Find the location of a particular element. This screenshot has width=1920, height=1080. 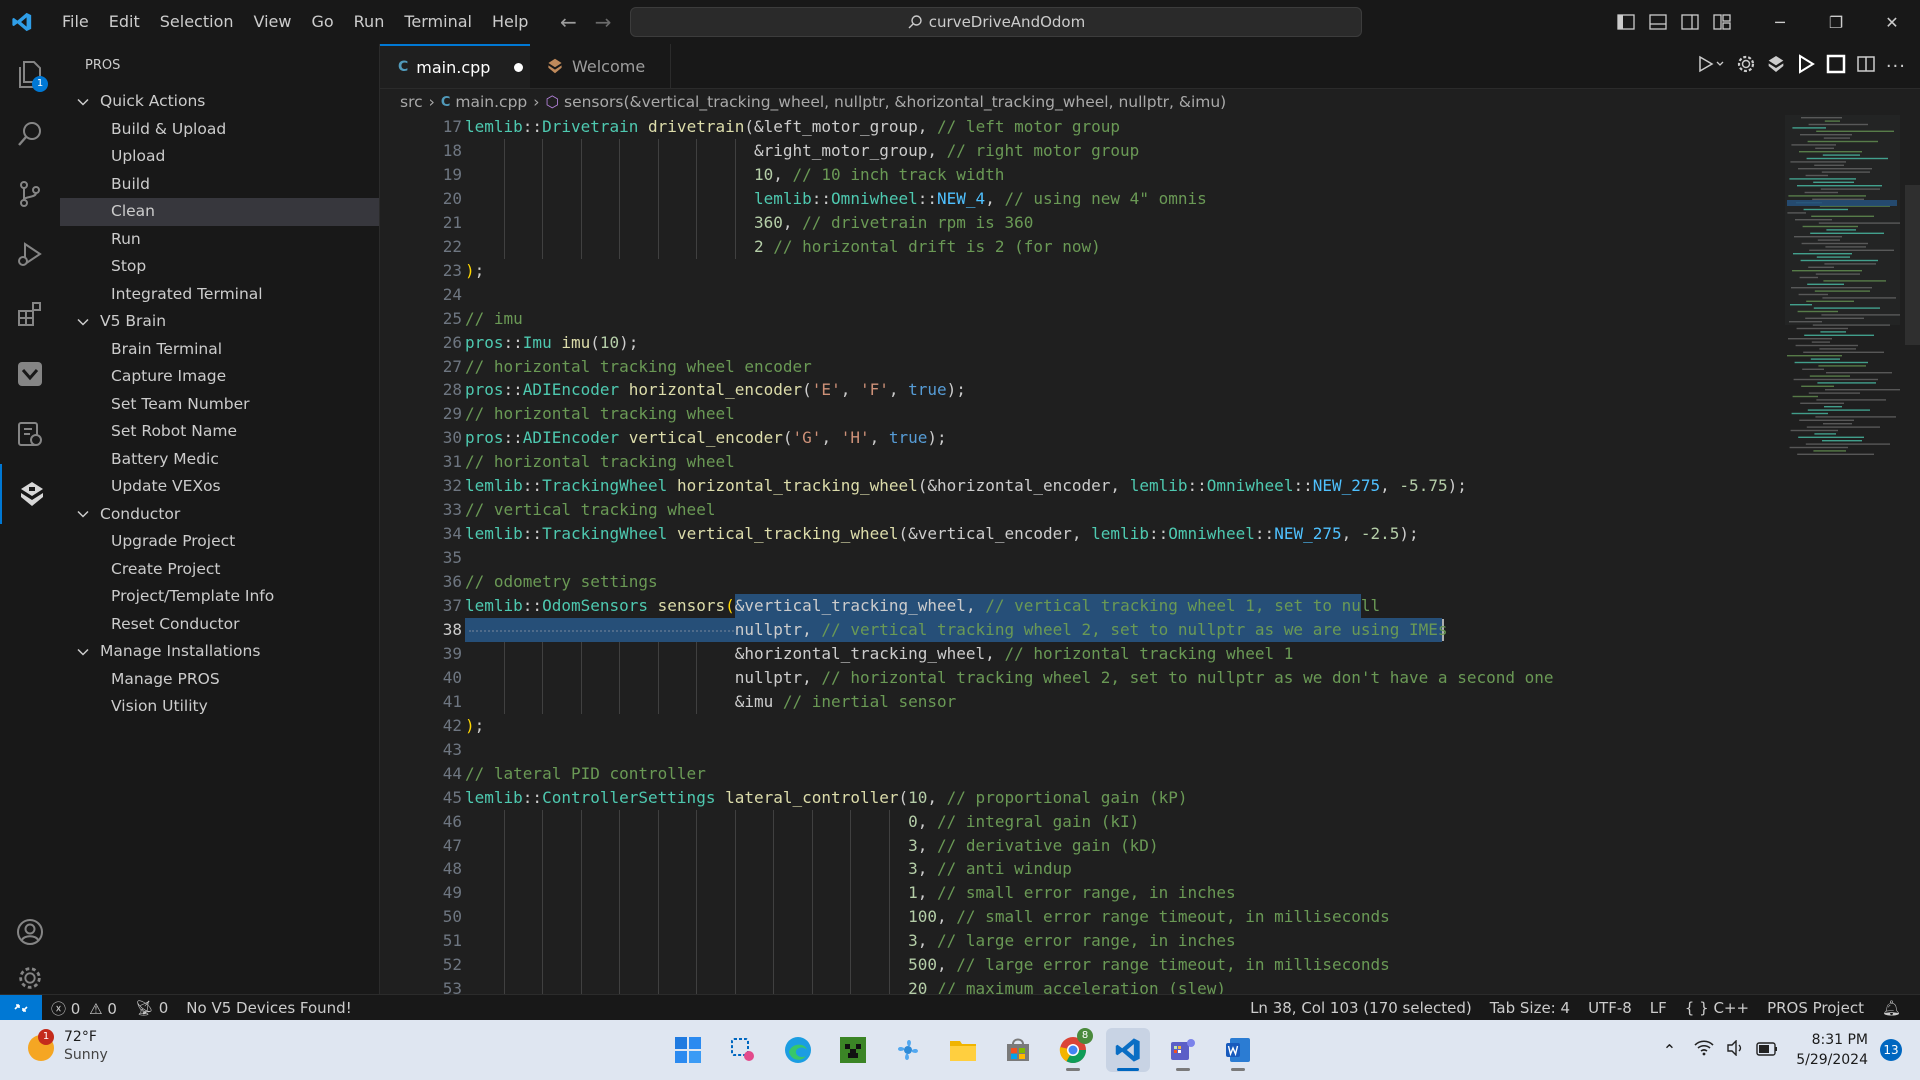

breadcrumb-folder: src is located at coordinates (411, 102).